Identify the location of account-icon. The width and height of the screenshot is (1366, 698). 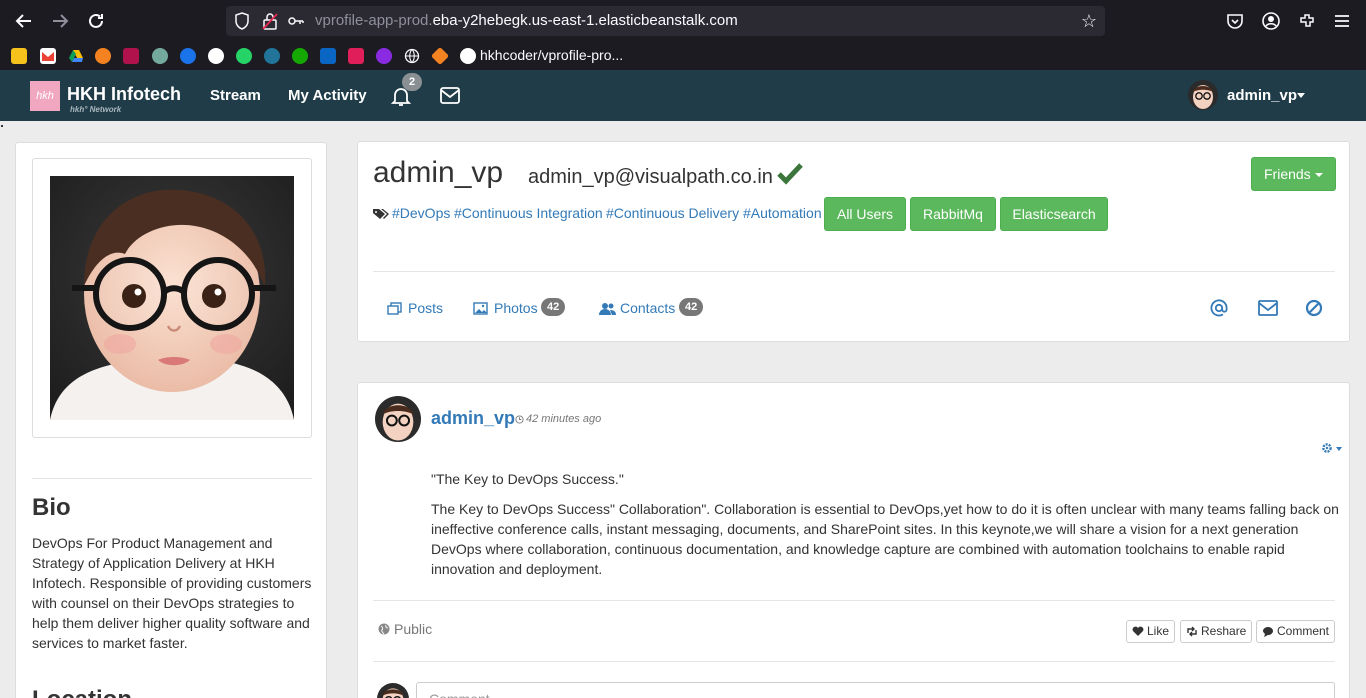
(1271, 21).